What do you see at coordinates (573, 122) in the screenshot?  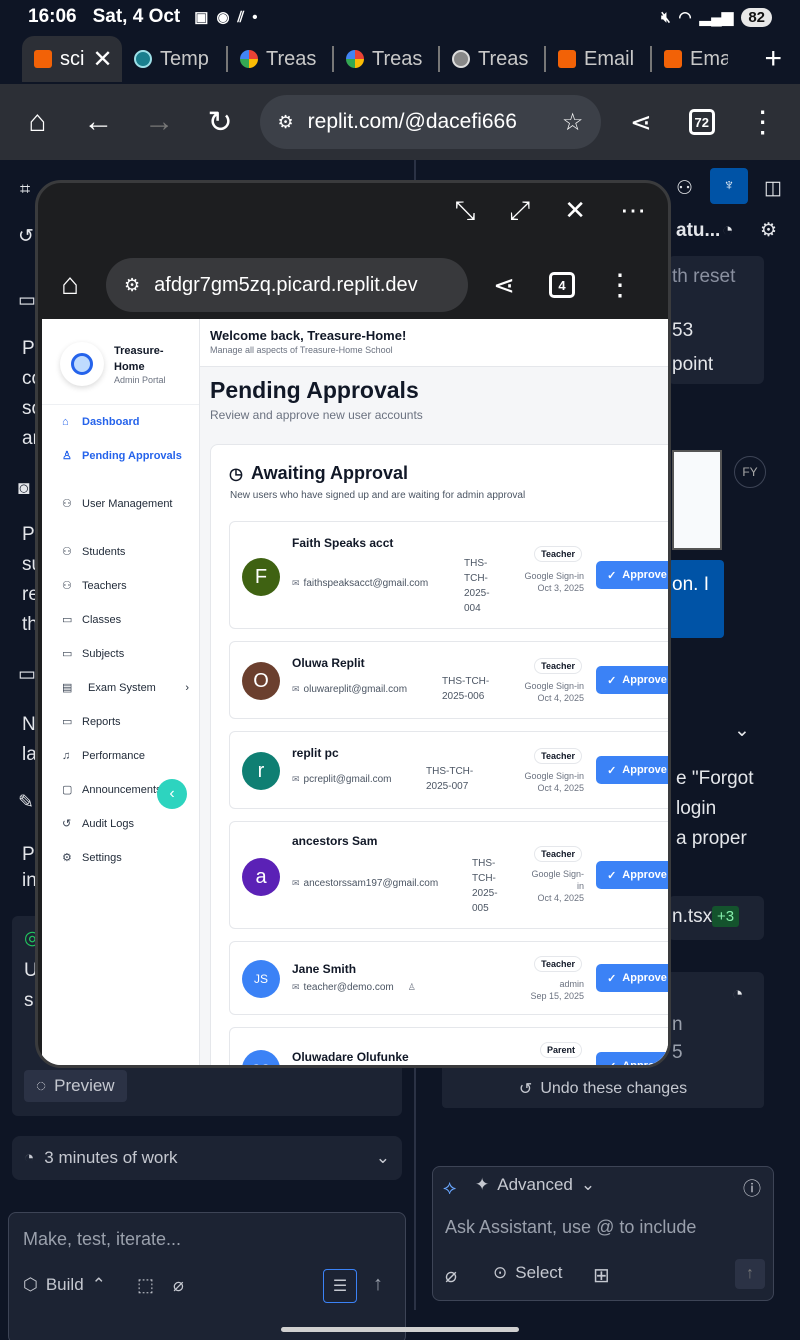 I see `bookmark-star-icon: ☆` at bounding box center [573, 122].